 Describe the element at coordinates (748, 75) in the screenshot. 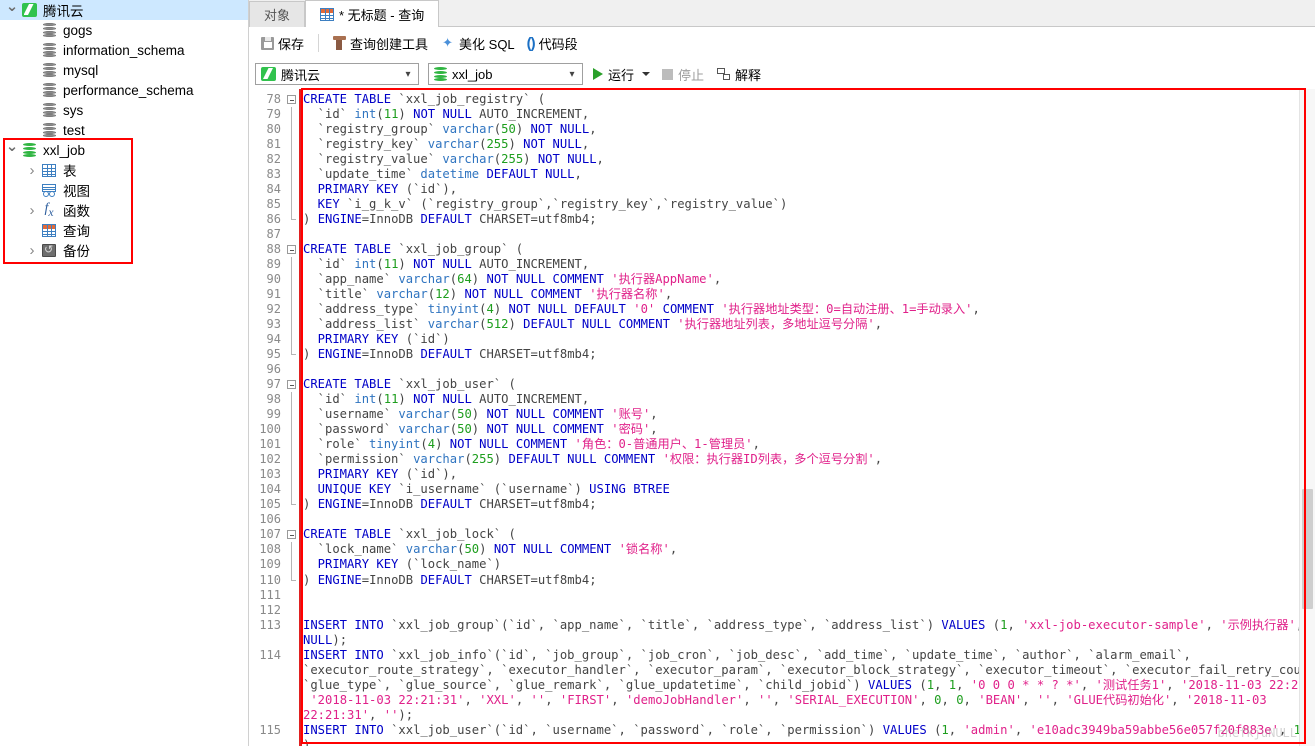

I see `explain-button-label: 解释` at that location.